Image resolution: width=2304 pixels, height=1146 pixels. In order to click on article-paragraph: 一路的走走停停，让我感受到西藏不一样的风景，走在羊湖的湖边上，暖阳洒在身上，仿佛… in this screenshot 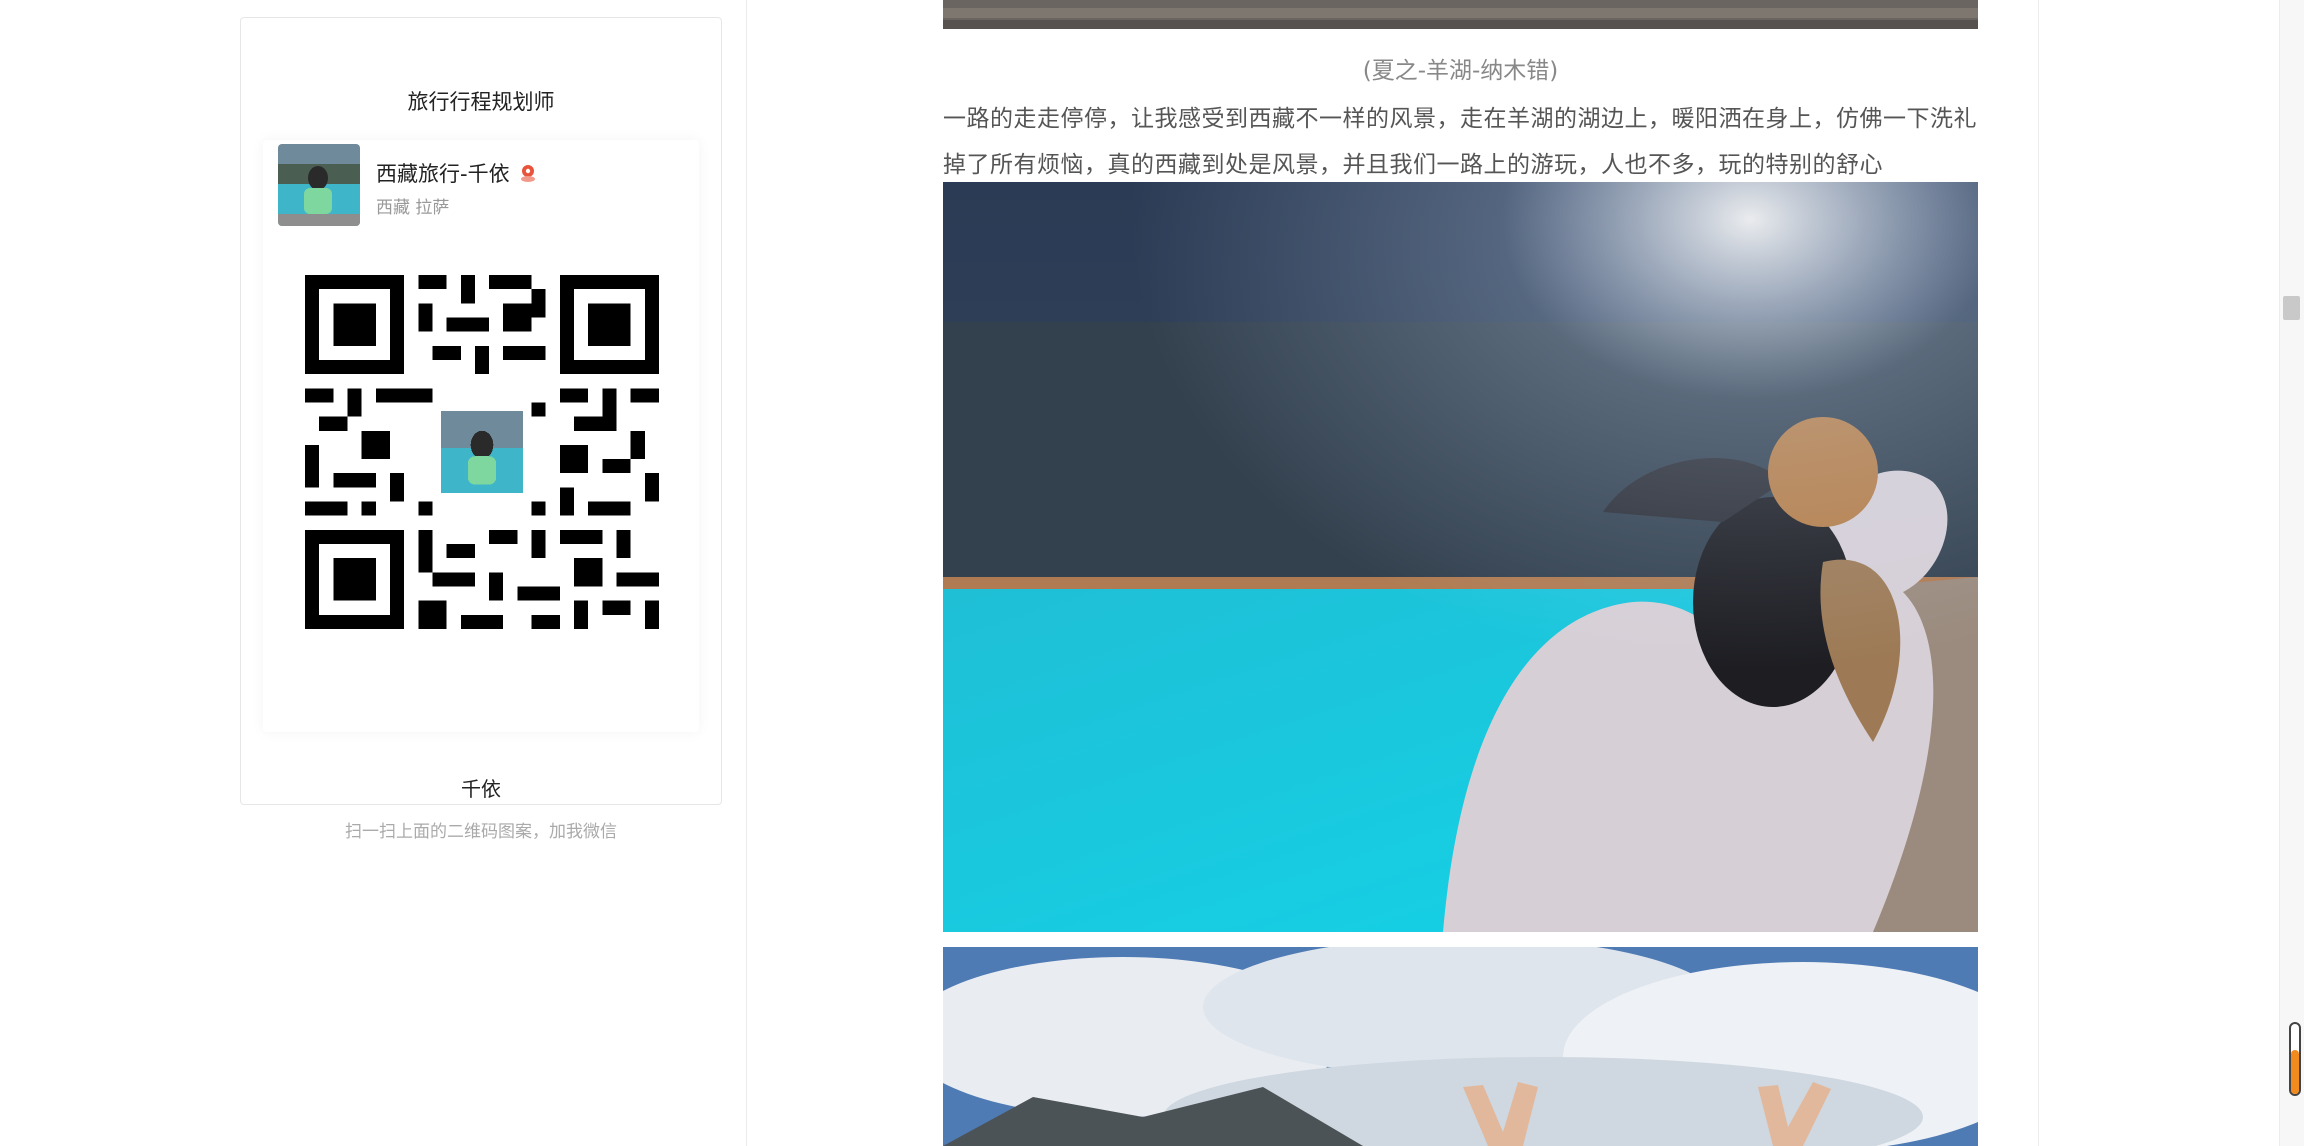, I will do `click(1460, 142)`.